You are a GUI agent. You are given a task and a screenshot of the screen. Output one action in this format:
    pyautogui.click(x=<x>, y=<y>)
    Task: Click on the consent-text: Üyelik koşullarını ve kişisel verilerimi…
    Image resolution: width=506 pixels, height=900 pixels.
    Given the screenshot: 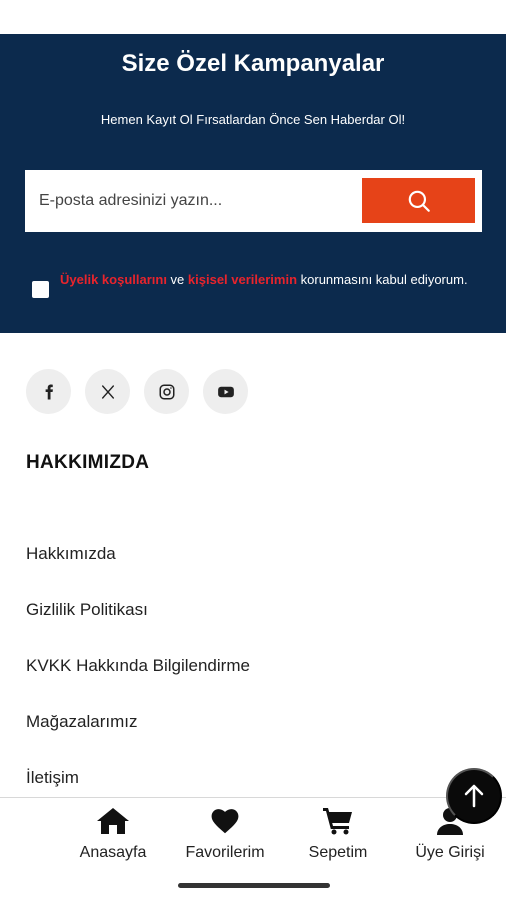 What is the action you would take?
    pyautogui.click(x=264, y=280)
    